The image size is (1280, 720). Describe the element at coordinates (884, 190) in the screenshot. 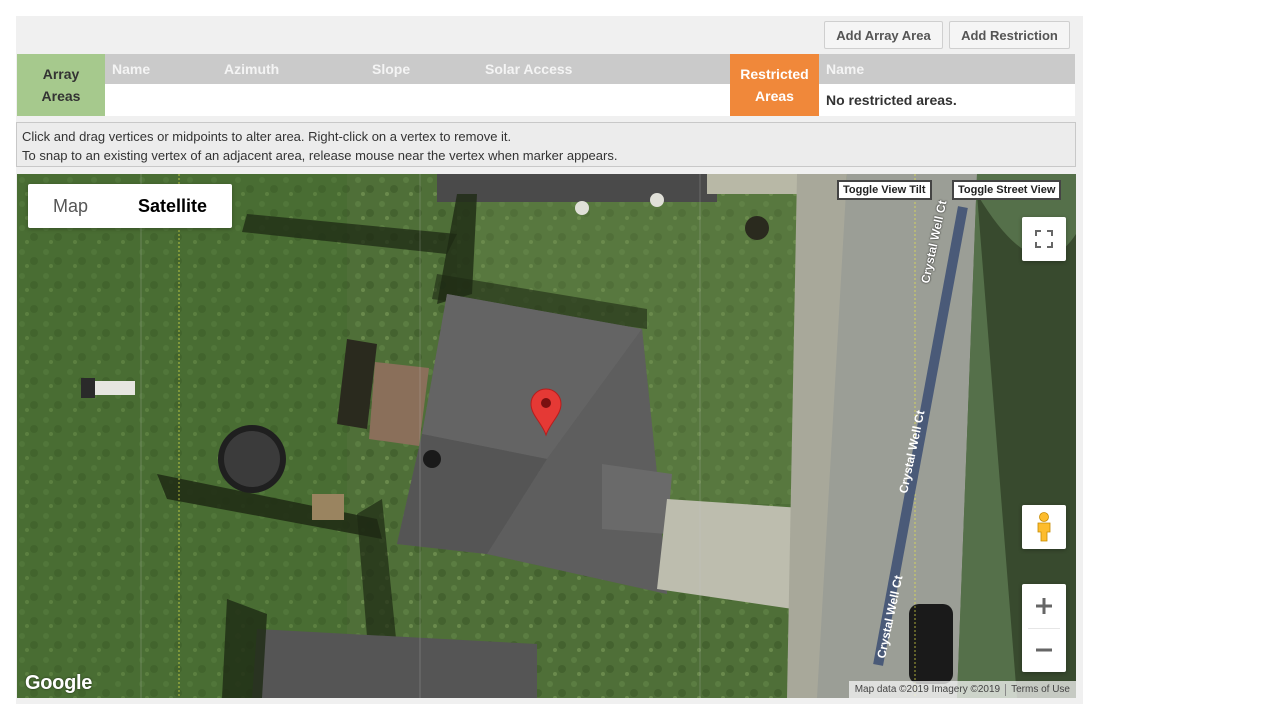

I see `toggle-view-tilt-button: Toggle View Tilt` at that location.